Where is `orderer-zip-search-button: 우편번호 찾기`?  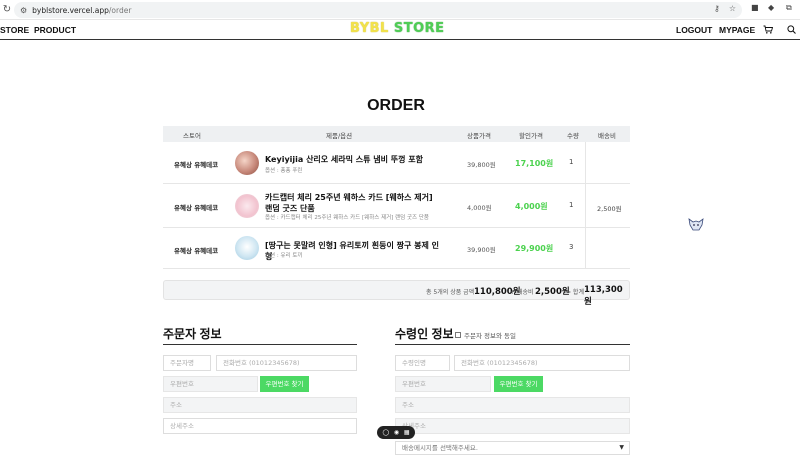
orderer-zip-search-button: 우편번호 찾기 is located at coordinates (284, 384).